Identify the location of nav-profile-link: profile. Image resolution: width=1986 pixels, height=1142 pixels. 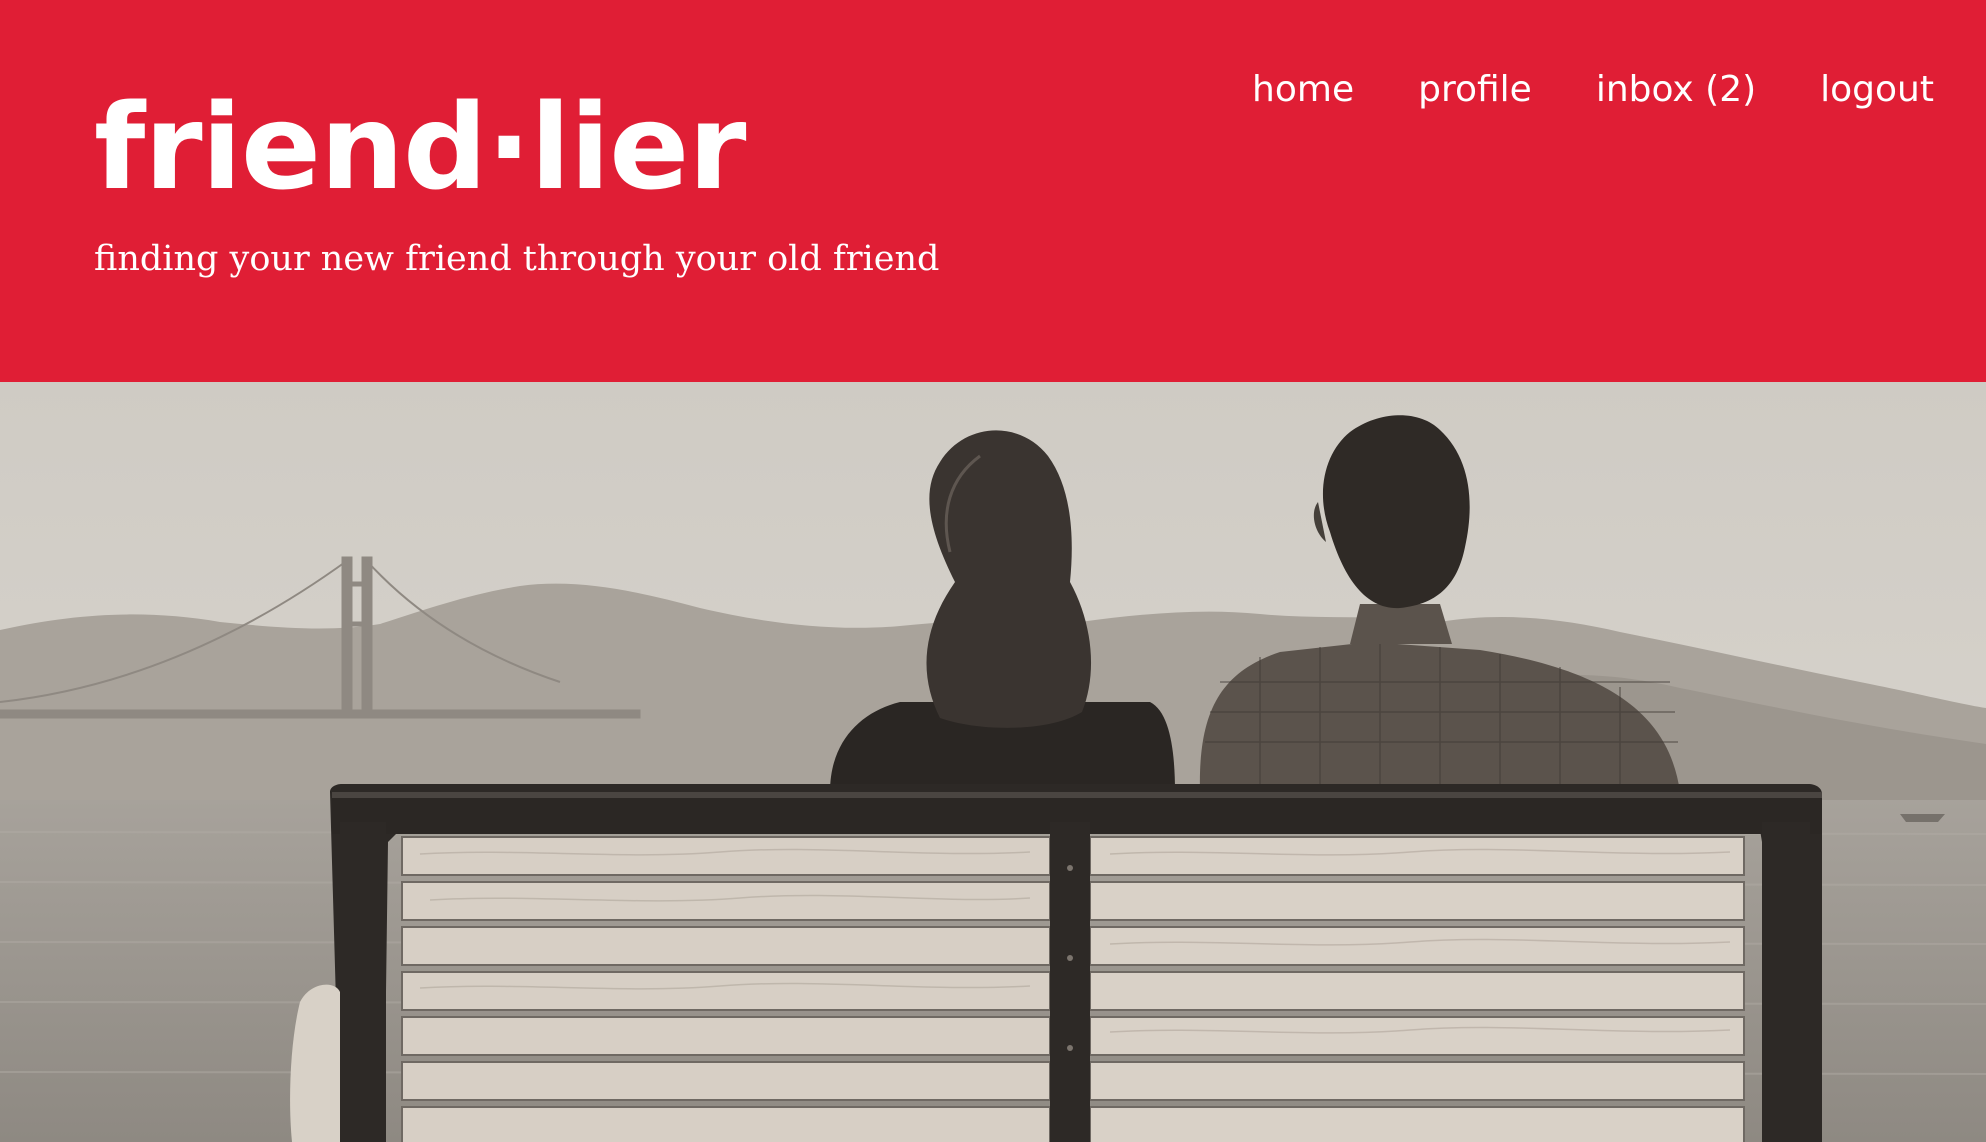
(1475, 90).